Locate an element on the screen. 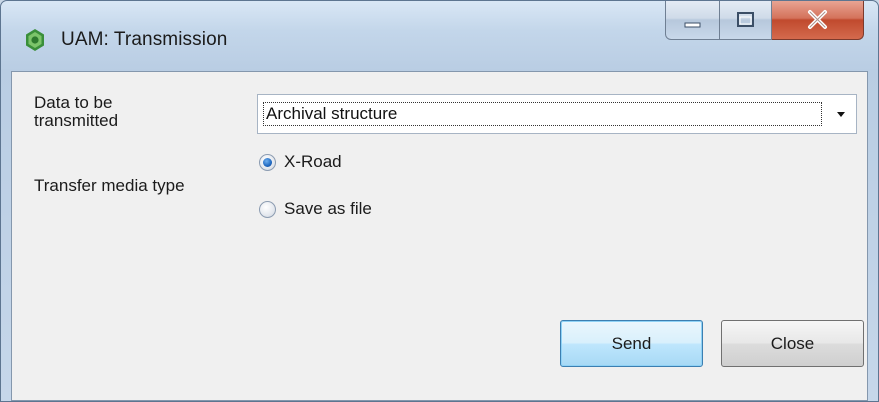 This screenshot has width=879, height=402. minimize-icon is located at coordinates (692, 25).